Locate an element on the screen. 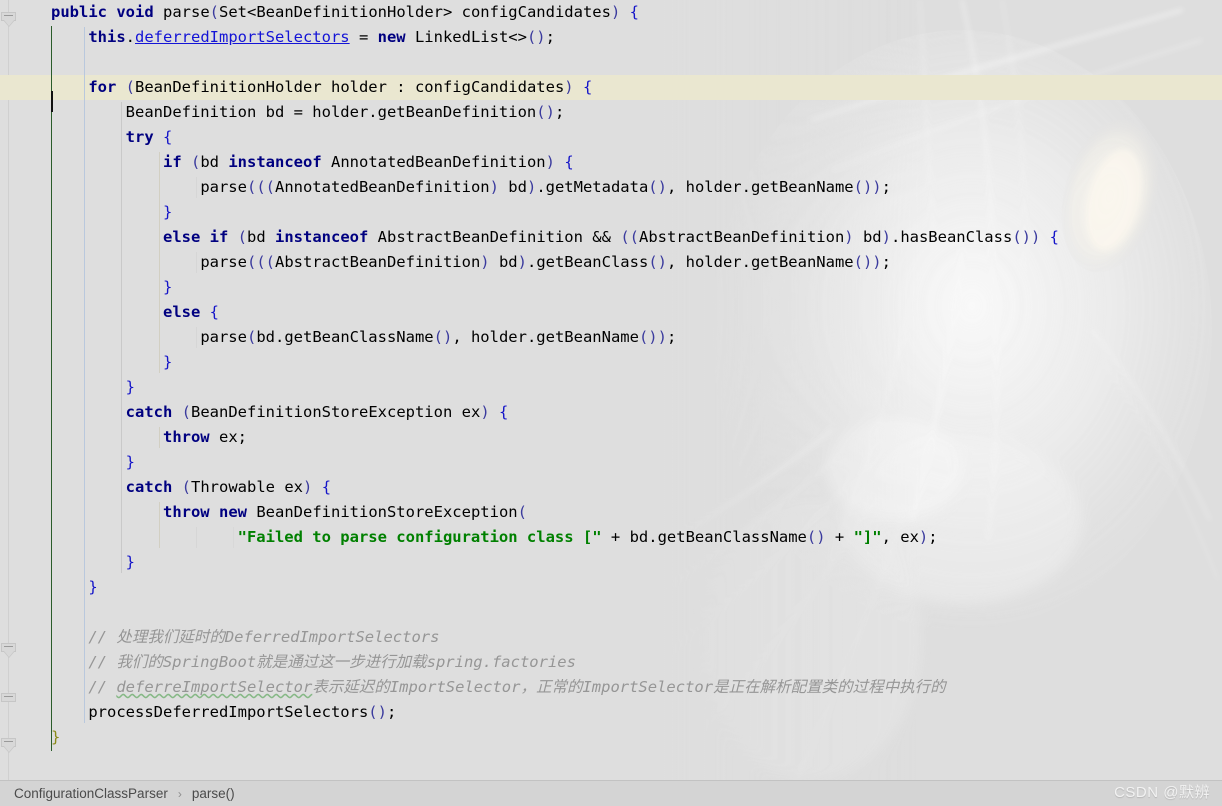 The height and width of the screenshot is (806, 1222). code-token-kw: instanceof is located at coordinates (322, 237).